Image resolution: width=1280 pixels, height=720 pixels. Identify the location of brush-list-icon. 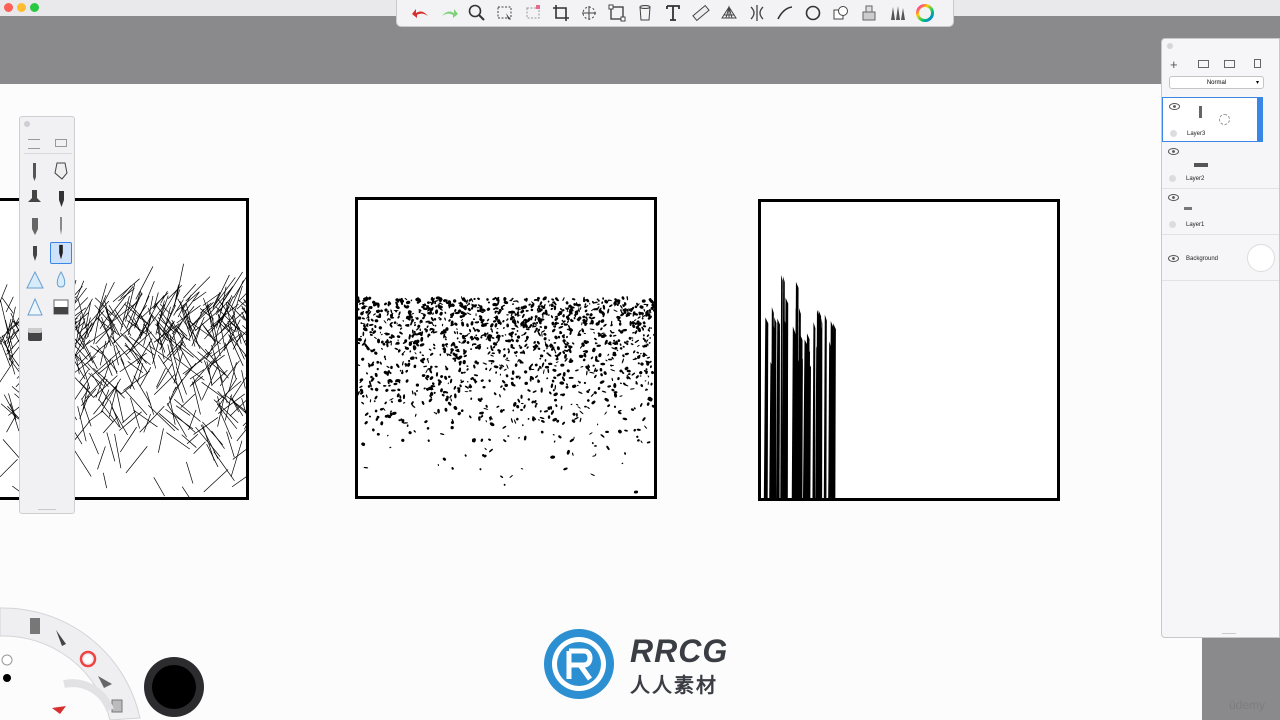
(61, 143).